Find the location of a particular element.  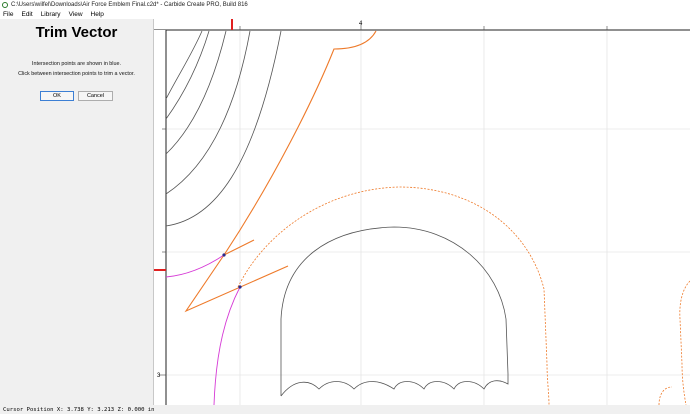

menu-view: View is located at coordinates (76, 14).